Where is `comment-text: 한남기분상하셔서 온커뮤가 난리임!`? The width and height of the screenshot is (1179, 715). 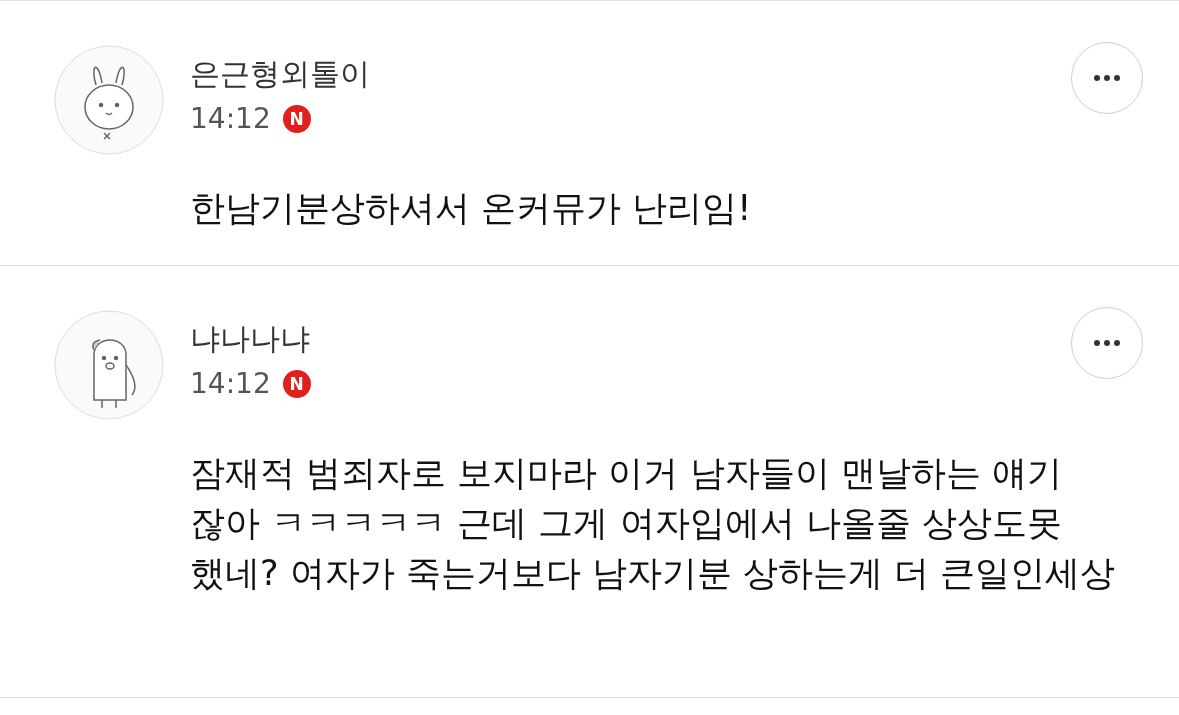 comment-text: 한남기분상하셔서 온커뮤가 난리임! is located at coordinates (471, 208).